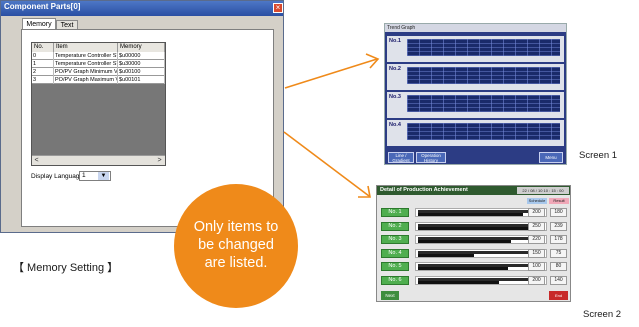  Describe the element at coordinates (395, 266) in the screenshot. I see `row-label-button: No. 5` at that location.